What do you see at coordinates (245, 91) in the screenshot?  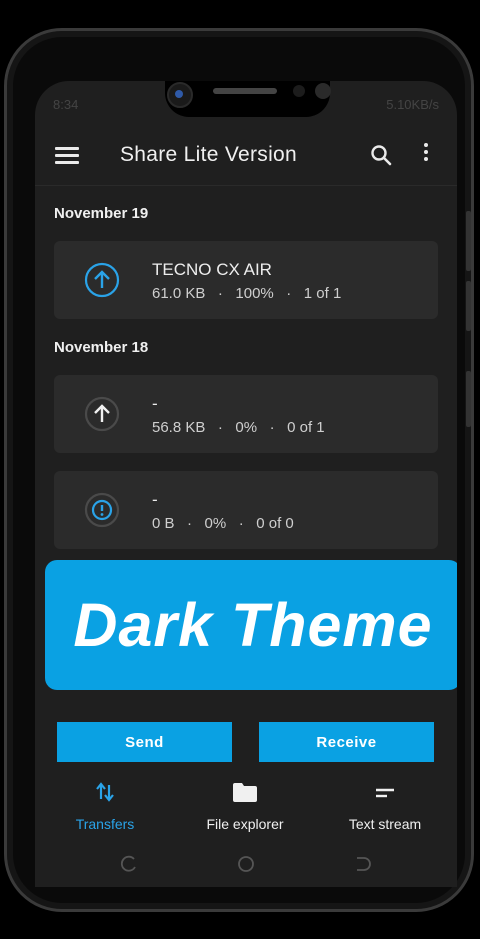 I see `earpiece-speaker` at bounding box center [245, 91].